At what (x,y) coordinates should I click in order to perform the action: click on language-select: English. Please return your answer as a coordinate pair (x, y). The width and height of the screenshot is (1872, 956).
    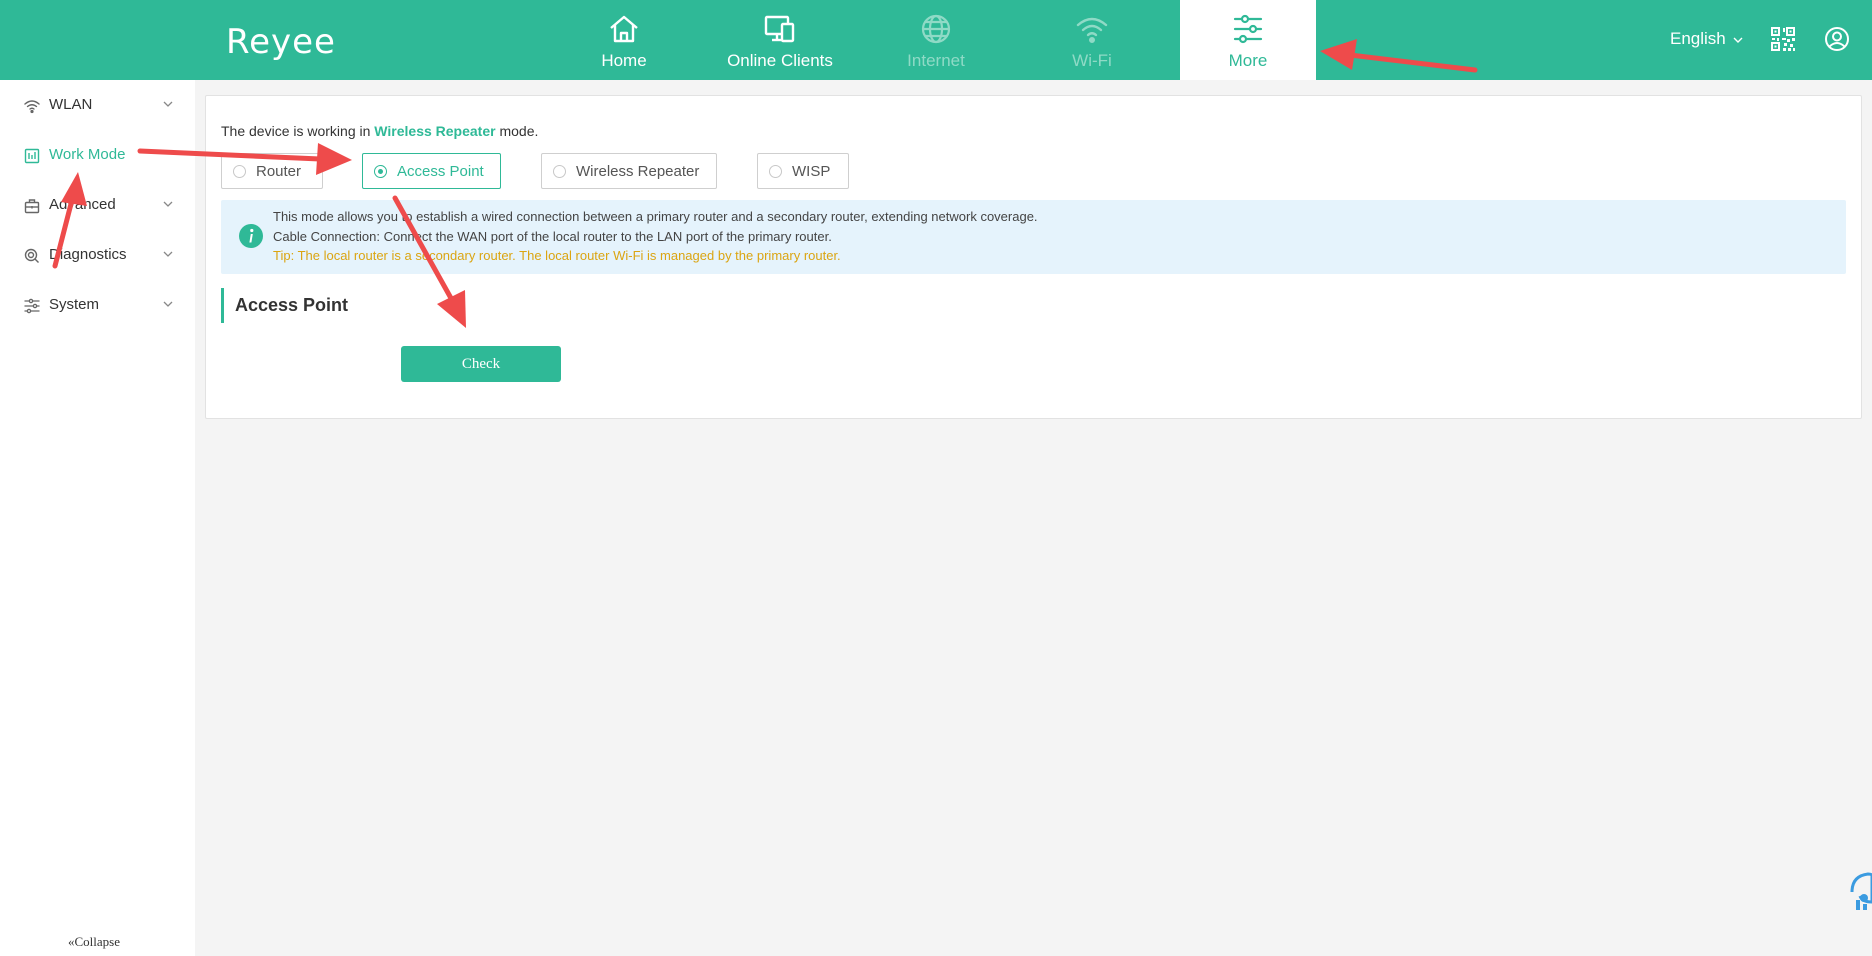
    Looking at the image, I should click on (1706, 39).